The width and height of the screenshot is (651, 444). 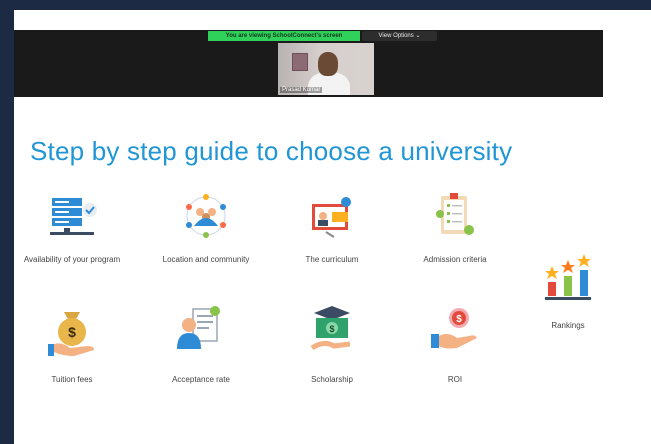 What do you see at coordinates (325, 5) in the screenshot?
I see `window-top-border` at bounding box center [325, 5].